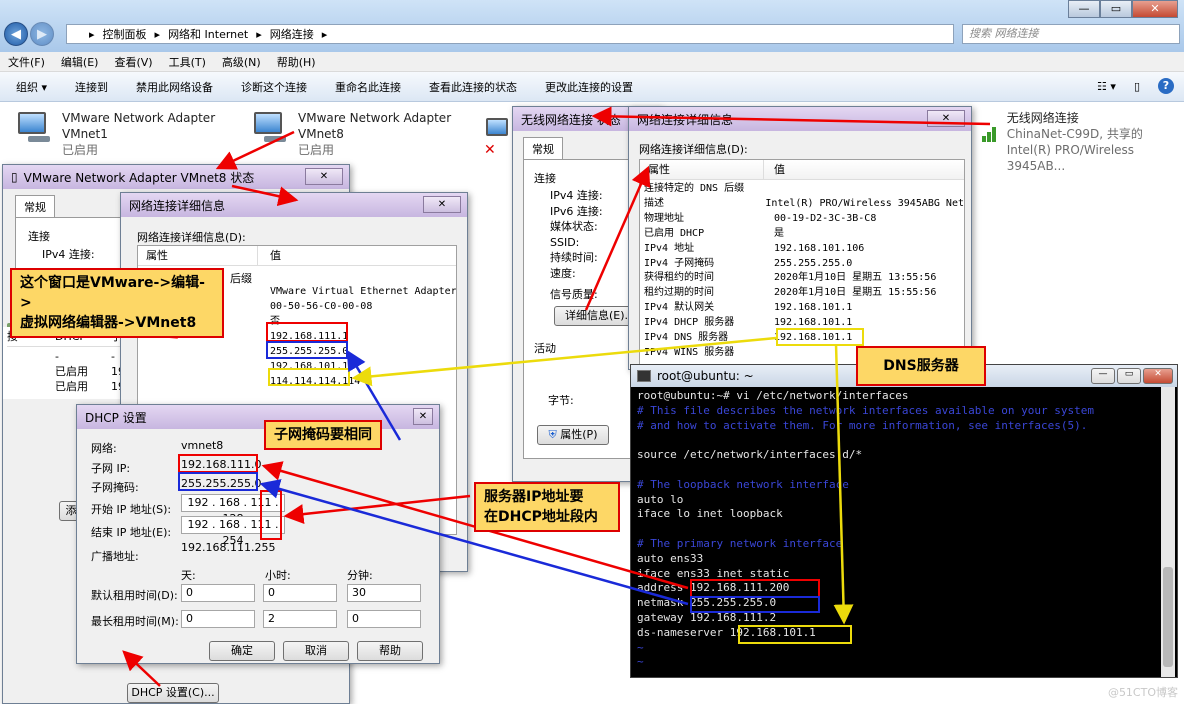 Image resolution: width=1184 pixels, height=704 pixels. I want to click on note-mask-same: 子网掩码要相同, so click(323, 435).